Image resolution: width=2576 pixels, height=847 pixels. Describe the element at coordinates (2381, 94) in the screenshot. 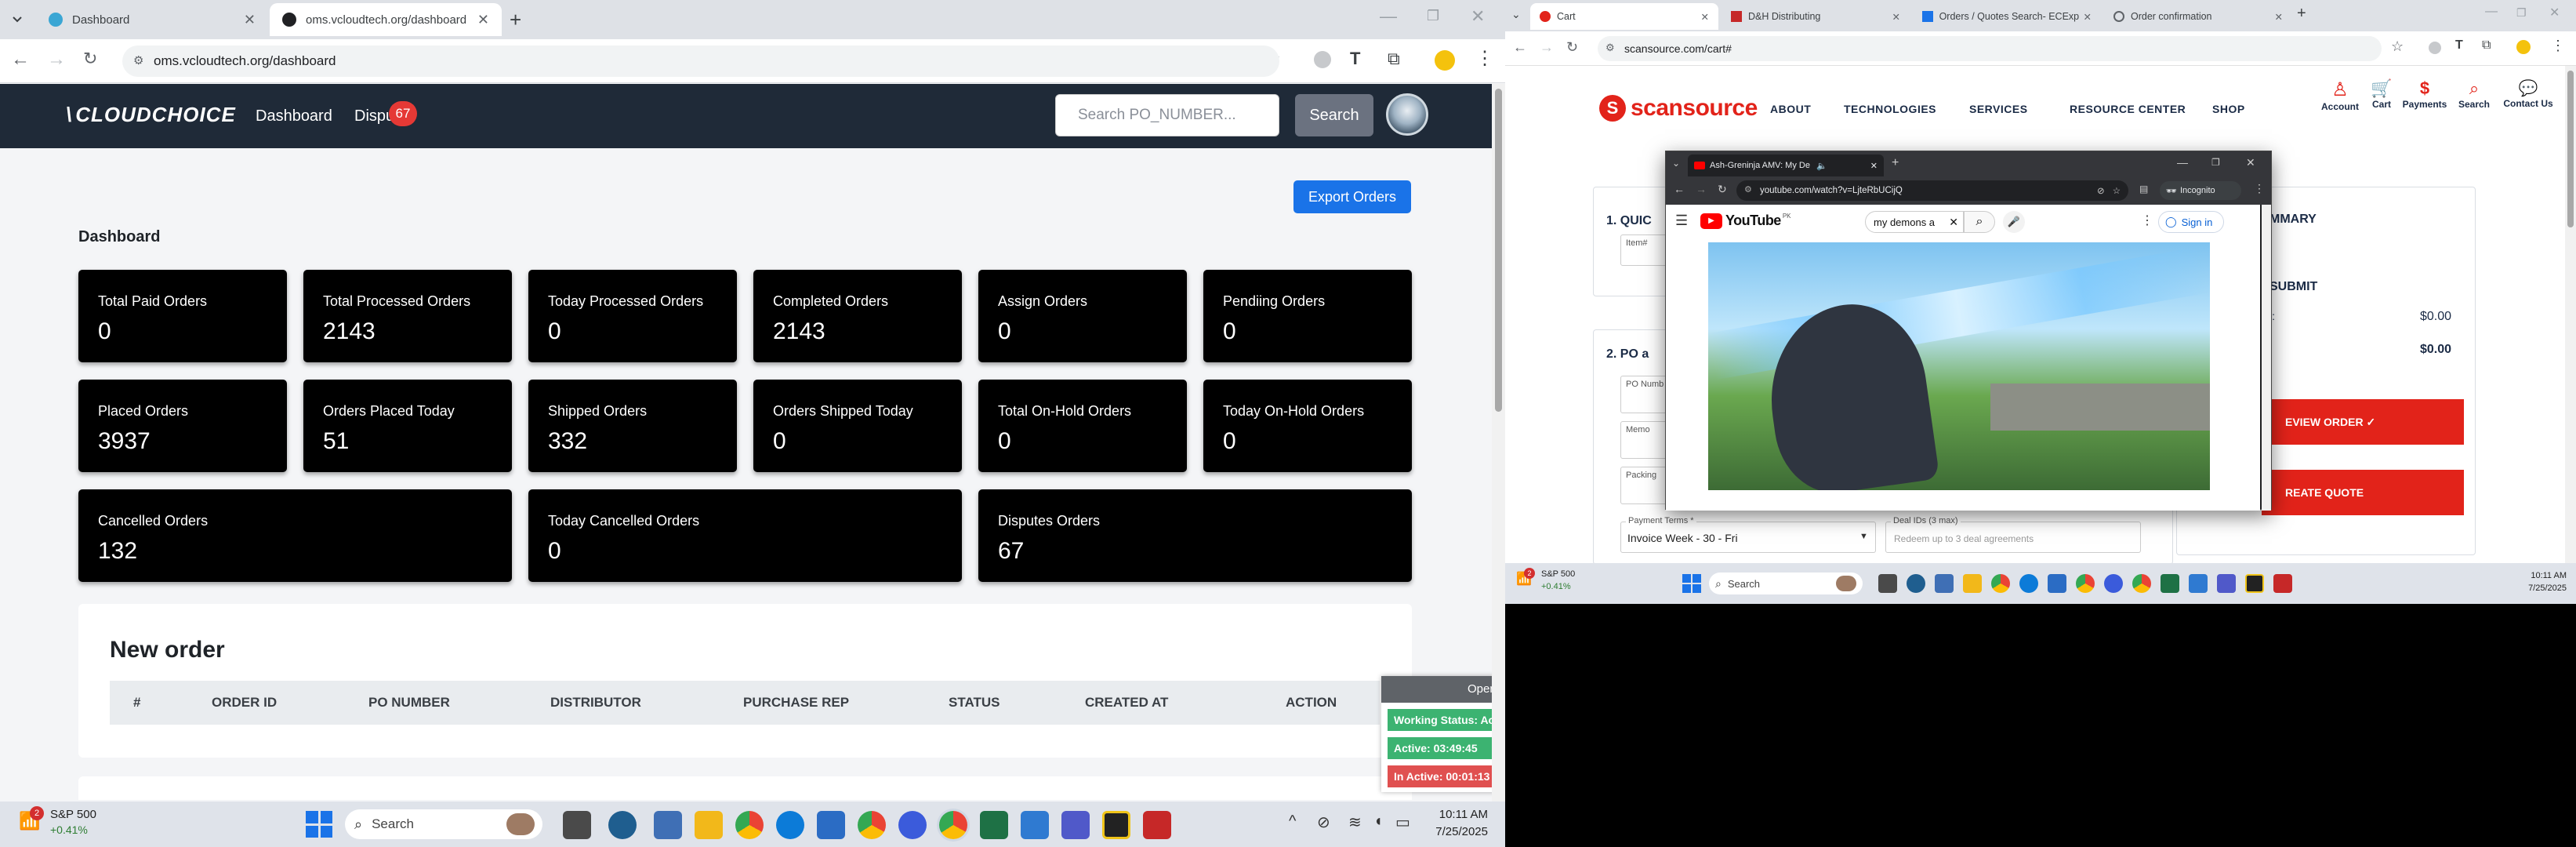

I see `header-cart: 🛒 Cart` at that location.